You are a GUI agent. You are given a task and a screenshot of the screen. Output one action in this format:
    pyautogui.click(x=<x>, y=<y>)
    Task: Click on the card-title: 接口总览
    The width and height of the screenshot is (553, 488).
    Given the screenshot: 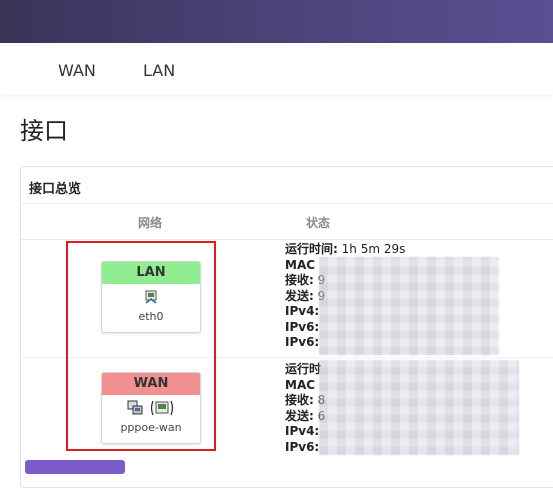 What is the action you would take?
    pyautogui.click(x=55, y=189)
    